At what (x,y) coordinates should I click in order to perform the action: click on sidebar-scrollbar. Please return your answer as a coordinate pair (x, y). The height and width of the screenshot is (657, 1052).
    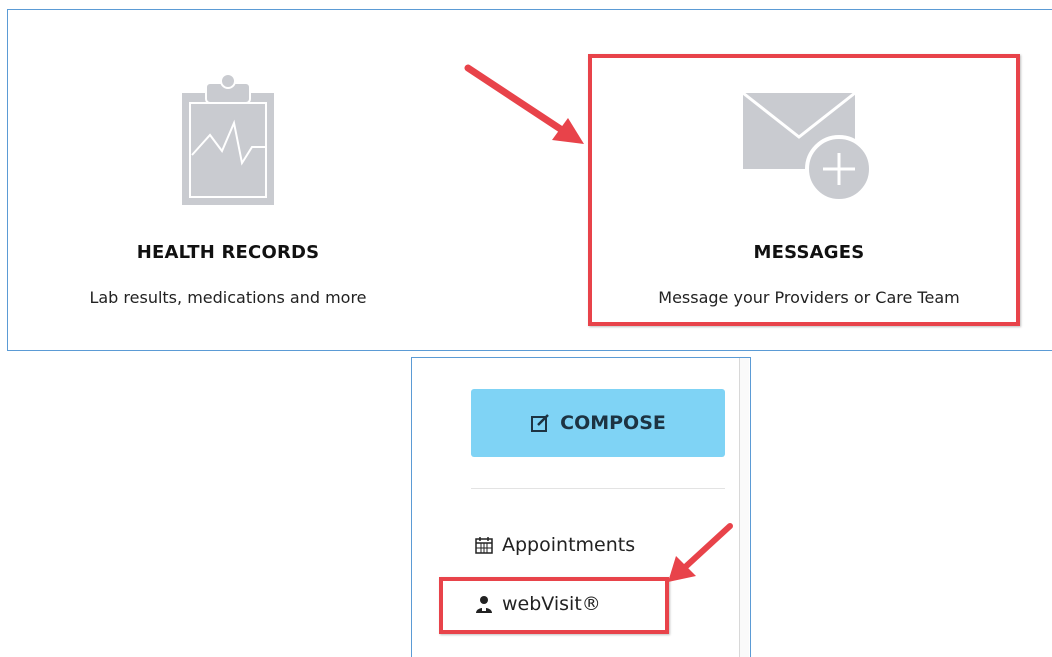
    Looking at the image, I should click on (744, 507).